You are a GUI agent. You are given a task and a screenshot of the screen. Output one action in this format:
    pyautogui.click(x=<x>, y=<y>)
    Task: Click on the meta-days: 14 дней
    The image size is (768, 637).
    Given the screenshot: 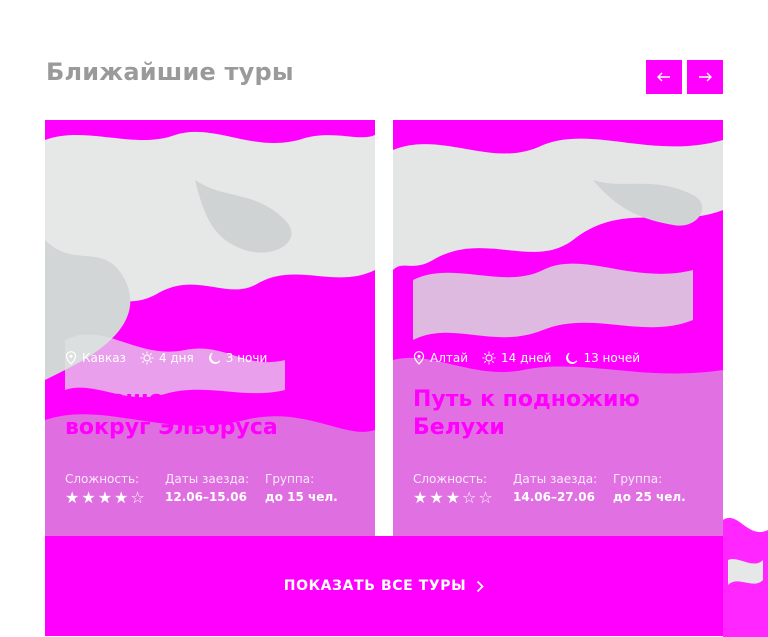 What is the action you would take?
    pyautogui.click(x=516, y=358)
    